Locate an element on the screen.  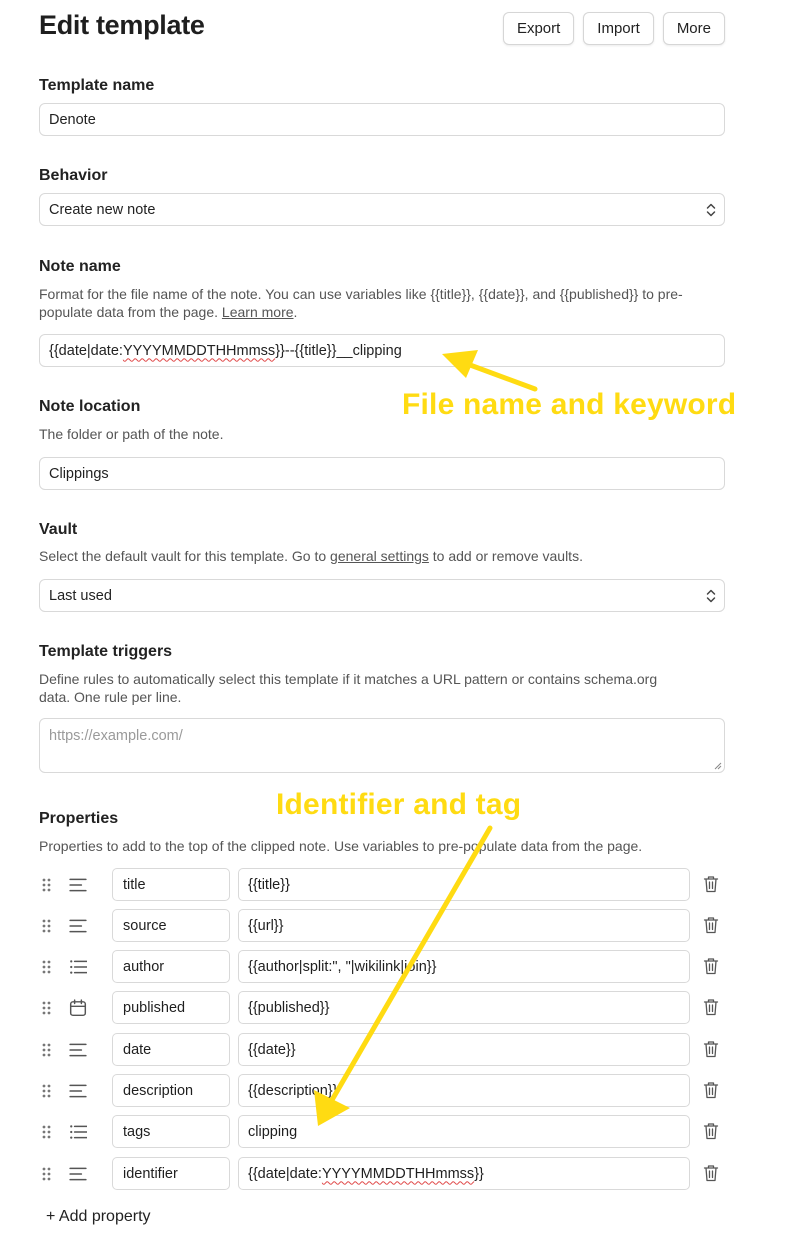
import-button: Import is located at coordinates (618, 28).